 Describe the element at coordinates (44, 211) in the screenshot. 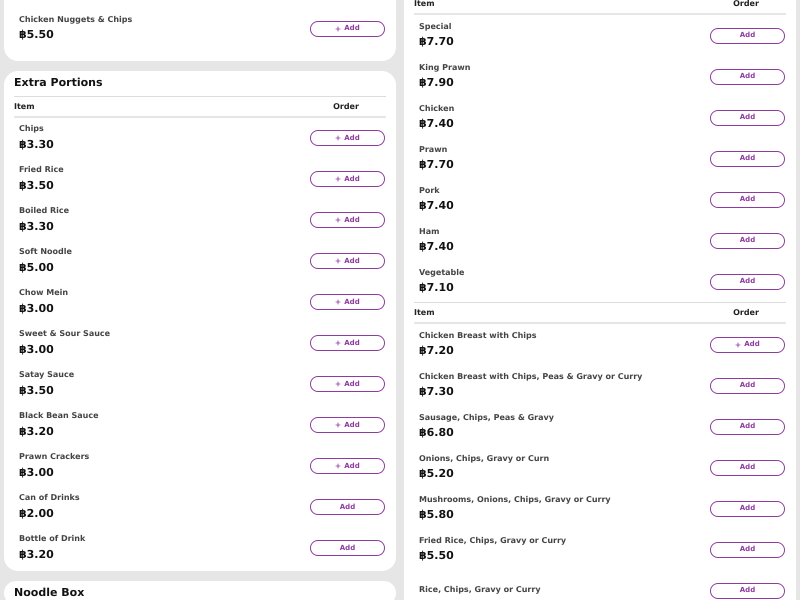

I see `item-name: Boiled Rice` at that location.